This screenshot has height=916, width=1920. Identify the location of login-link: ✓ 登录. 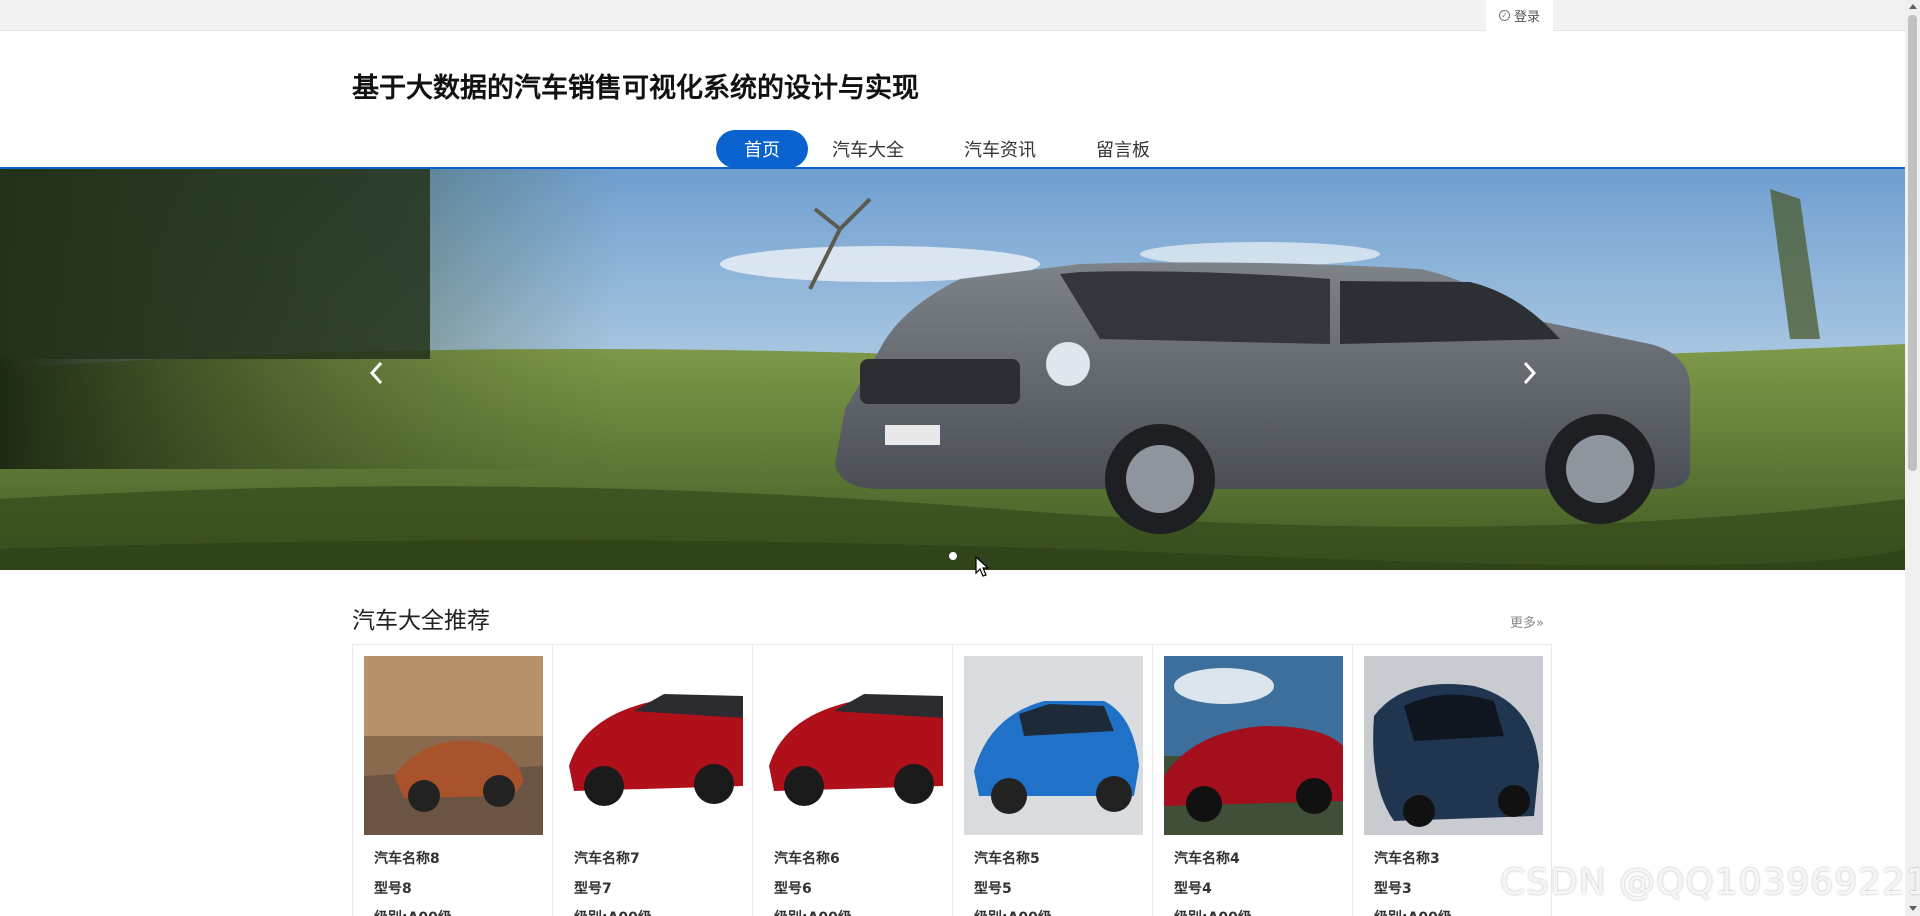
(1519, 15).